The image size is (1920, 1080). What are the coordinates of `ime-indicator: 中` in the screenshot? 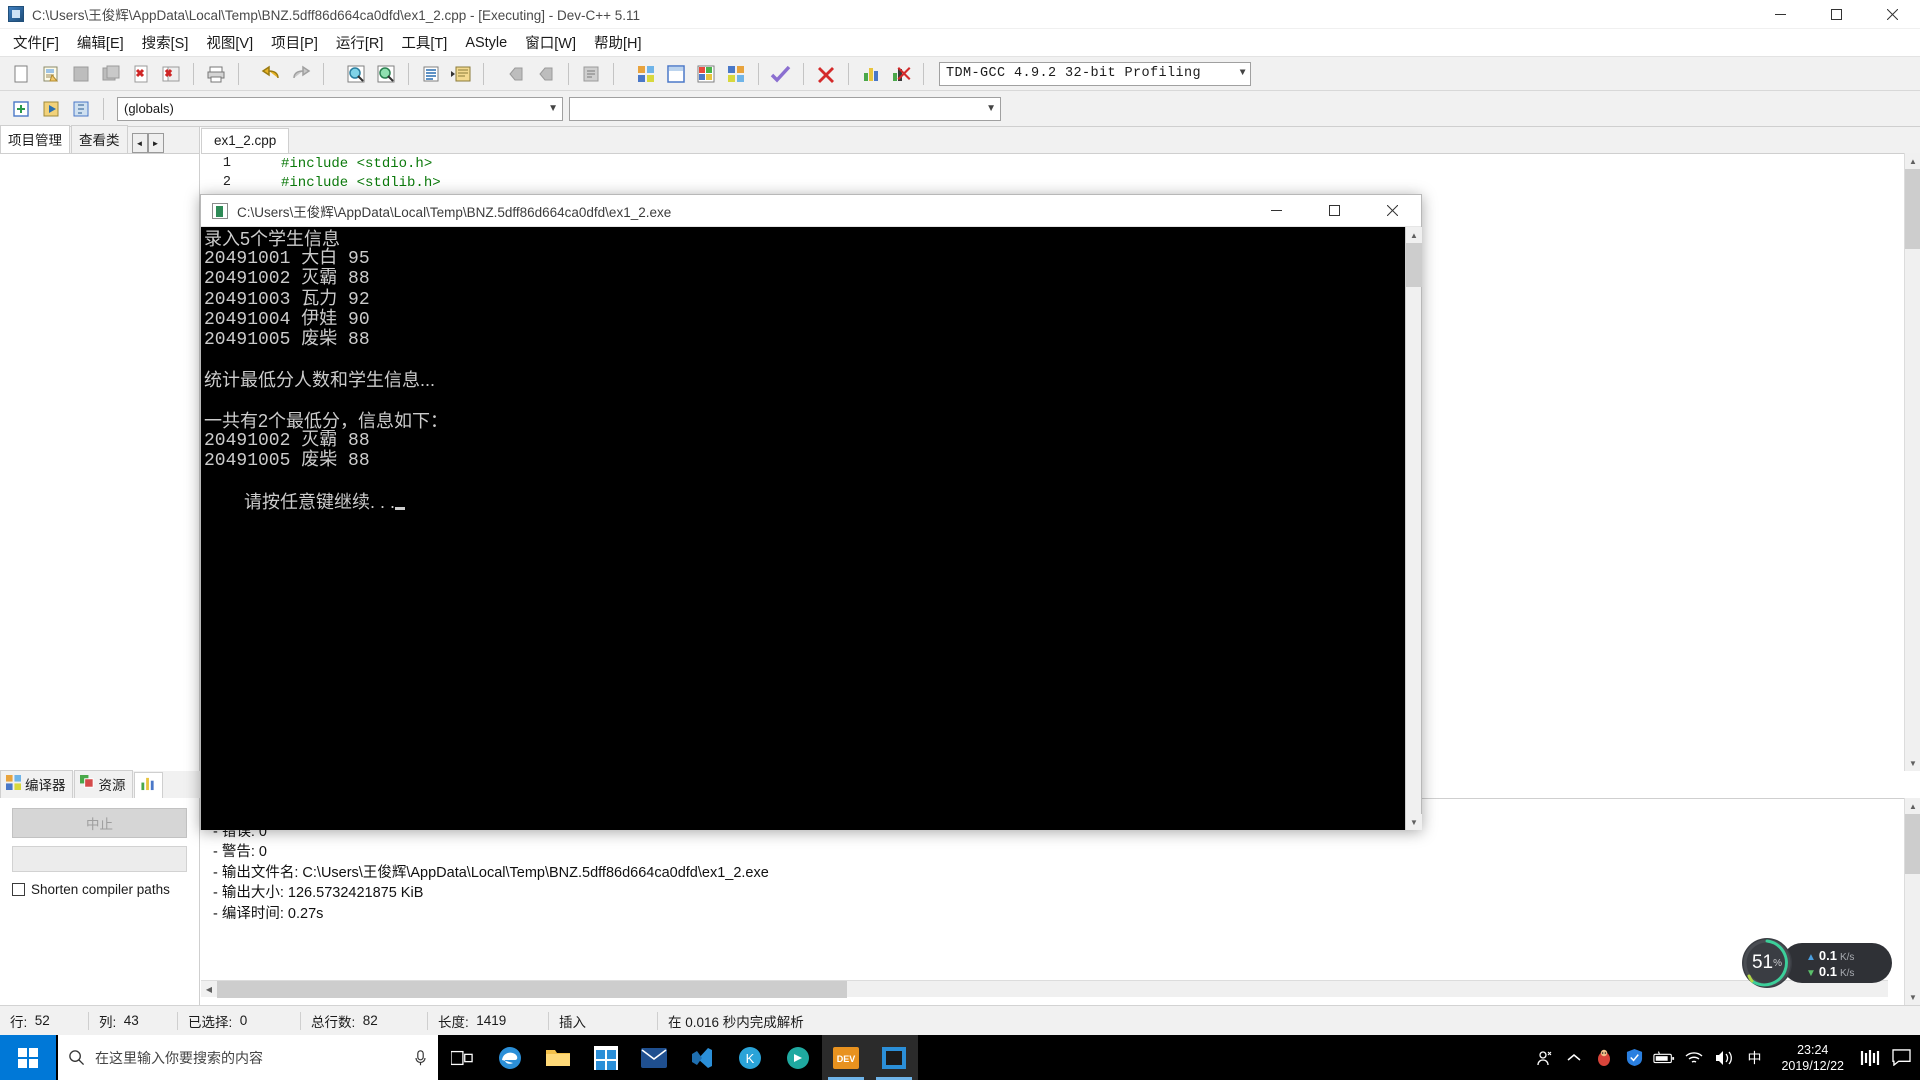 It's located at (1754, 1057).